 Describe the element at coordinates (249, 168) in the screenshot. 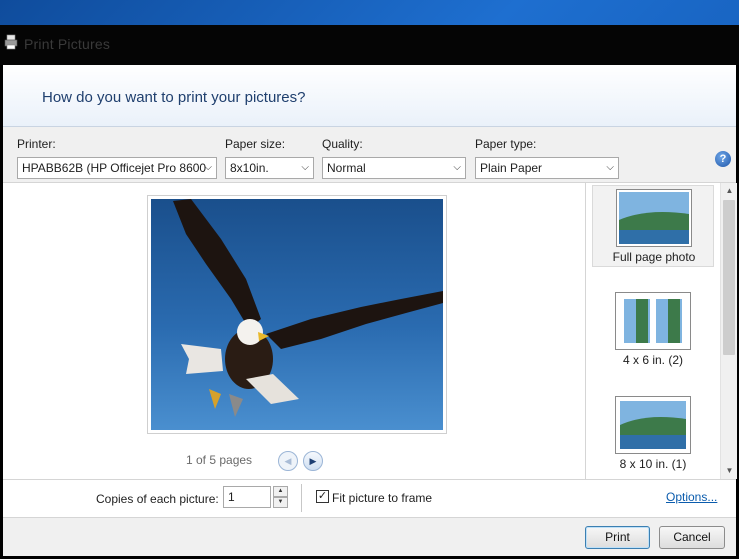

I see `paper-size-value: 8x10in.` at that location.